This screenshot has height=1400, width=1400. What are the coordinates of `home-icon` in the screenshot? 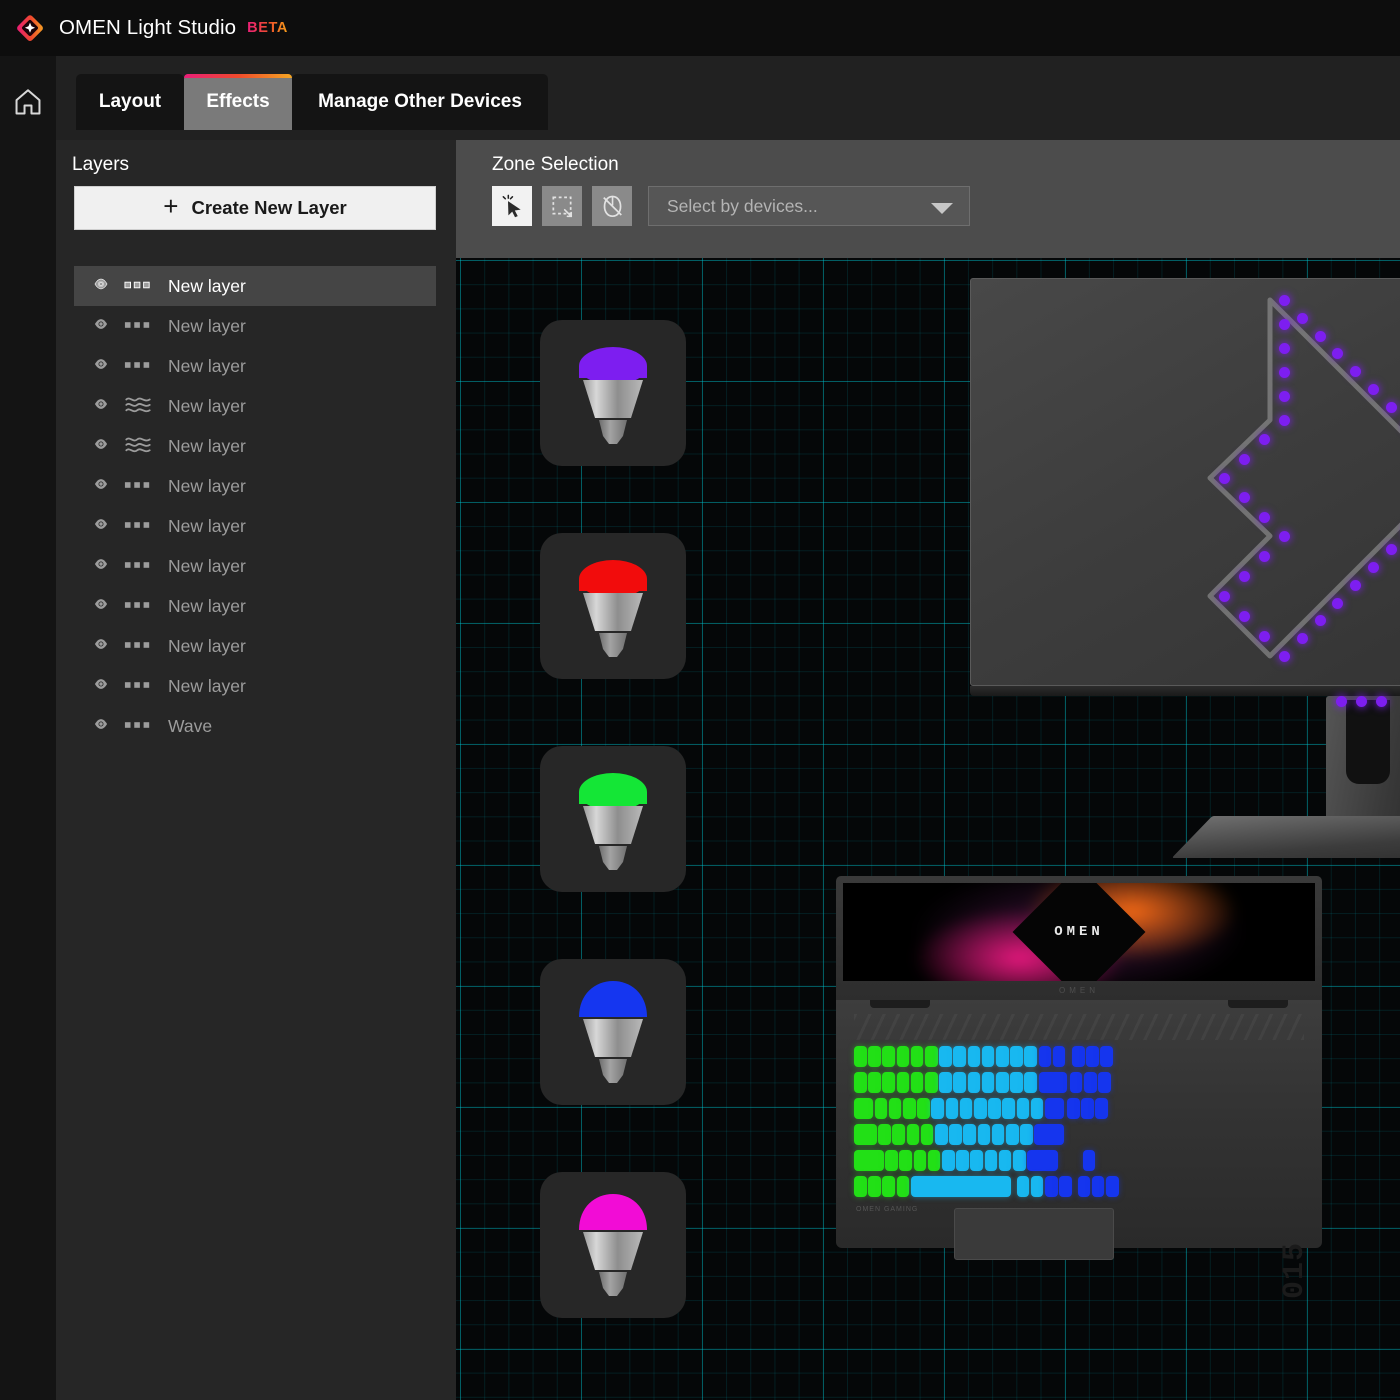 It's located at (28, 102).